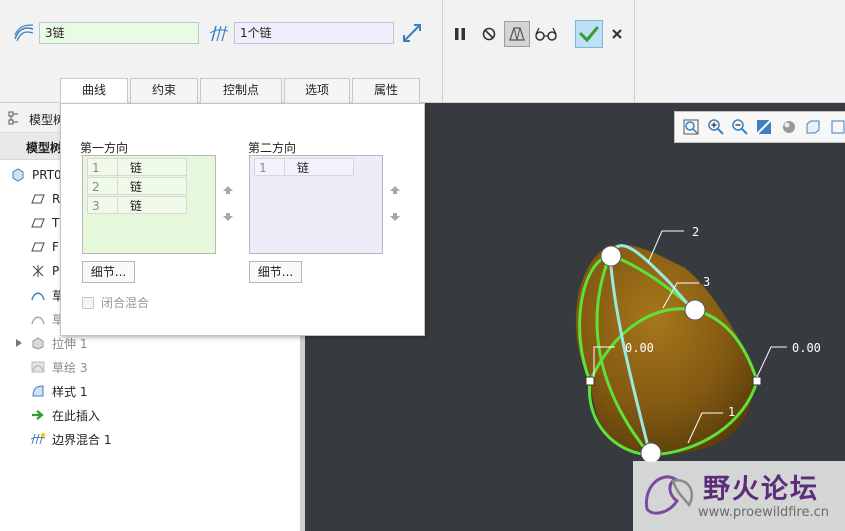  Describe the element at coordinates (102, 205) in the screenshot. I see `list-item-number: 3` at that location.